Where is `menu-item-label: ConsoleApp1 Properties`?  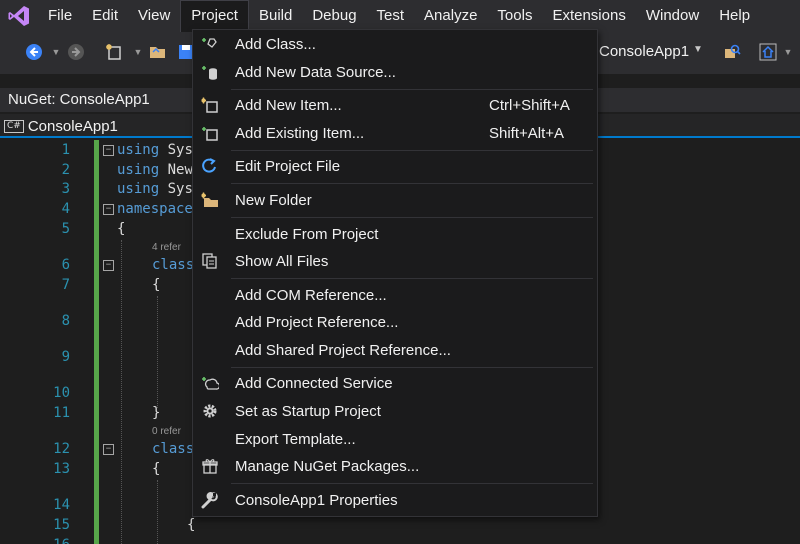
menu-item-label: ConsoleApp1 Properties is located at coordinates (316, 500).